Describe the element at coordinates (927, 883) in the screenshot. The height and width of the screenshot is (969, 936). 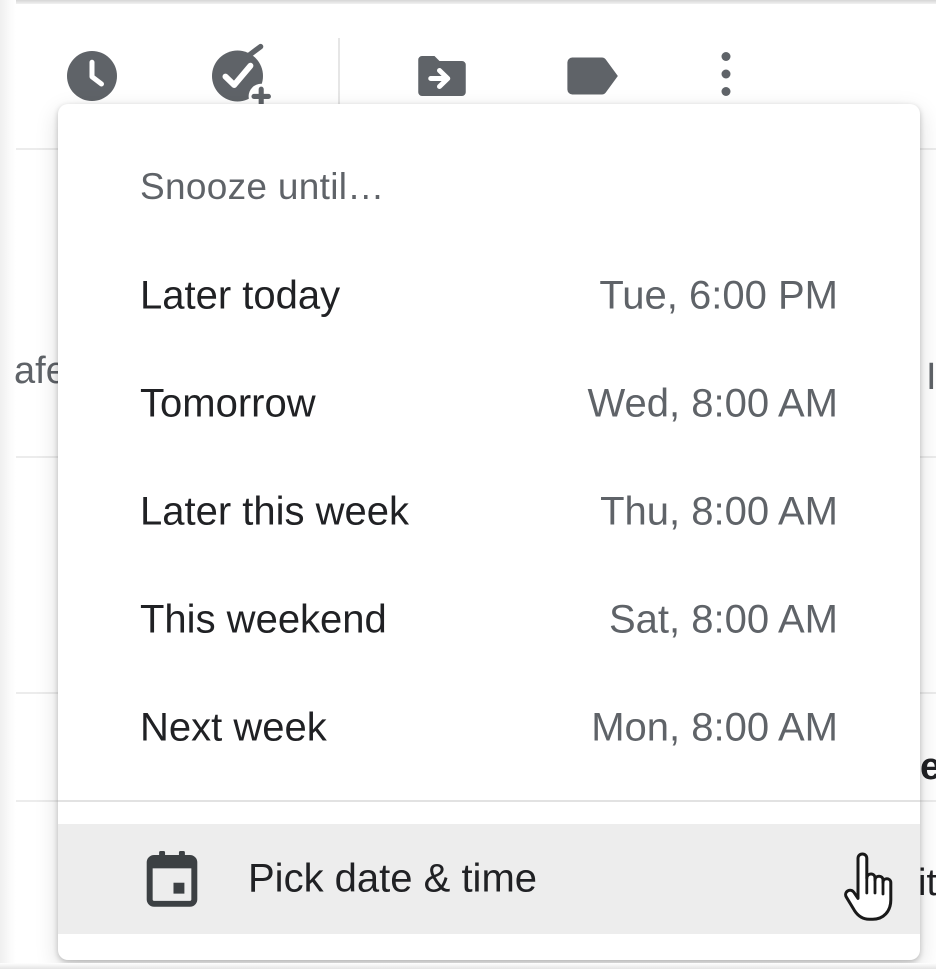
I see `background-text-fragment: it` at that location.